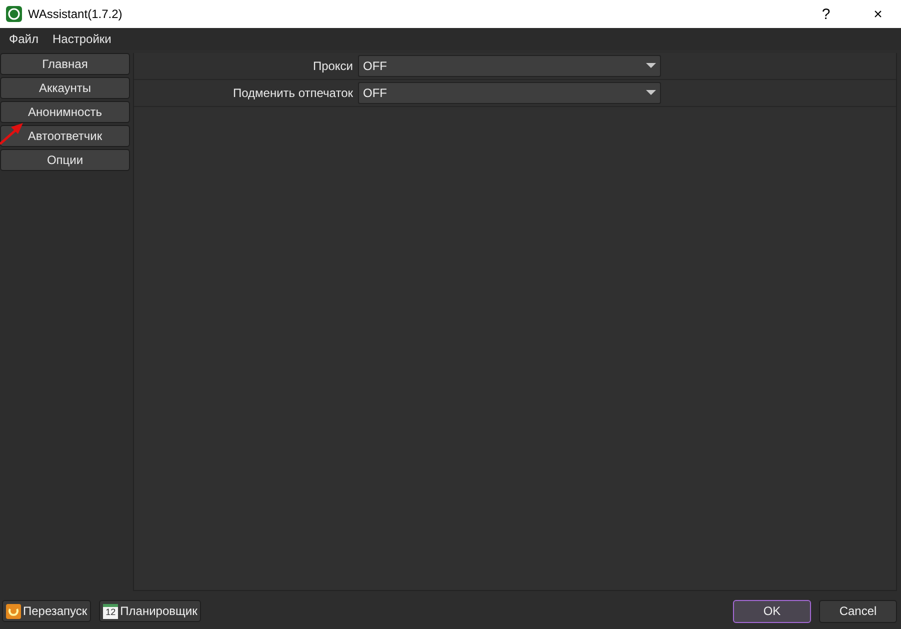 The height and width of the screenshot is (629, 901). I want to click on cancel-button: Cancel, so click(858, 611).